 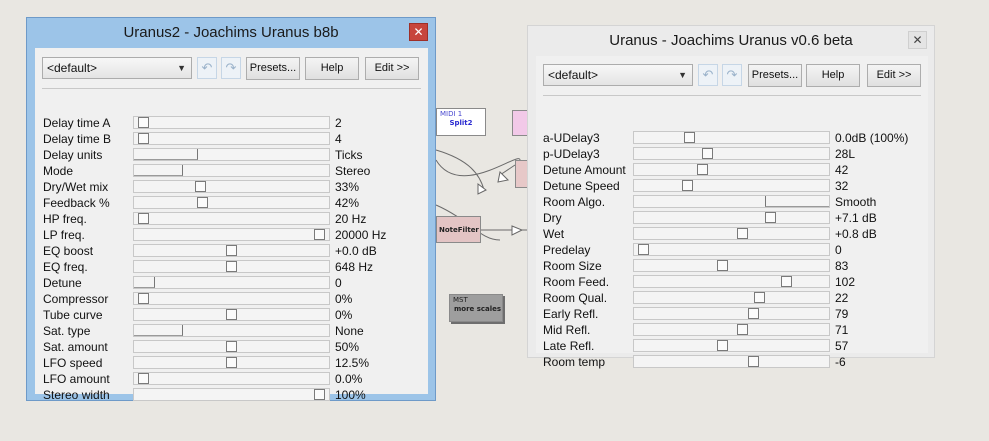 I want to click on param-row: EQ freq. 648 Hz, so click(x=233, y=267).